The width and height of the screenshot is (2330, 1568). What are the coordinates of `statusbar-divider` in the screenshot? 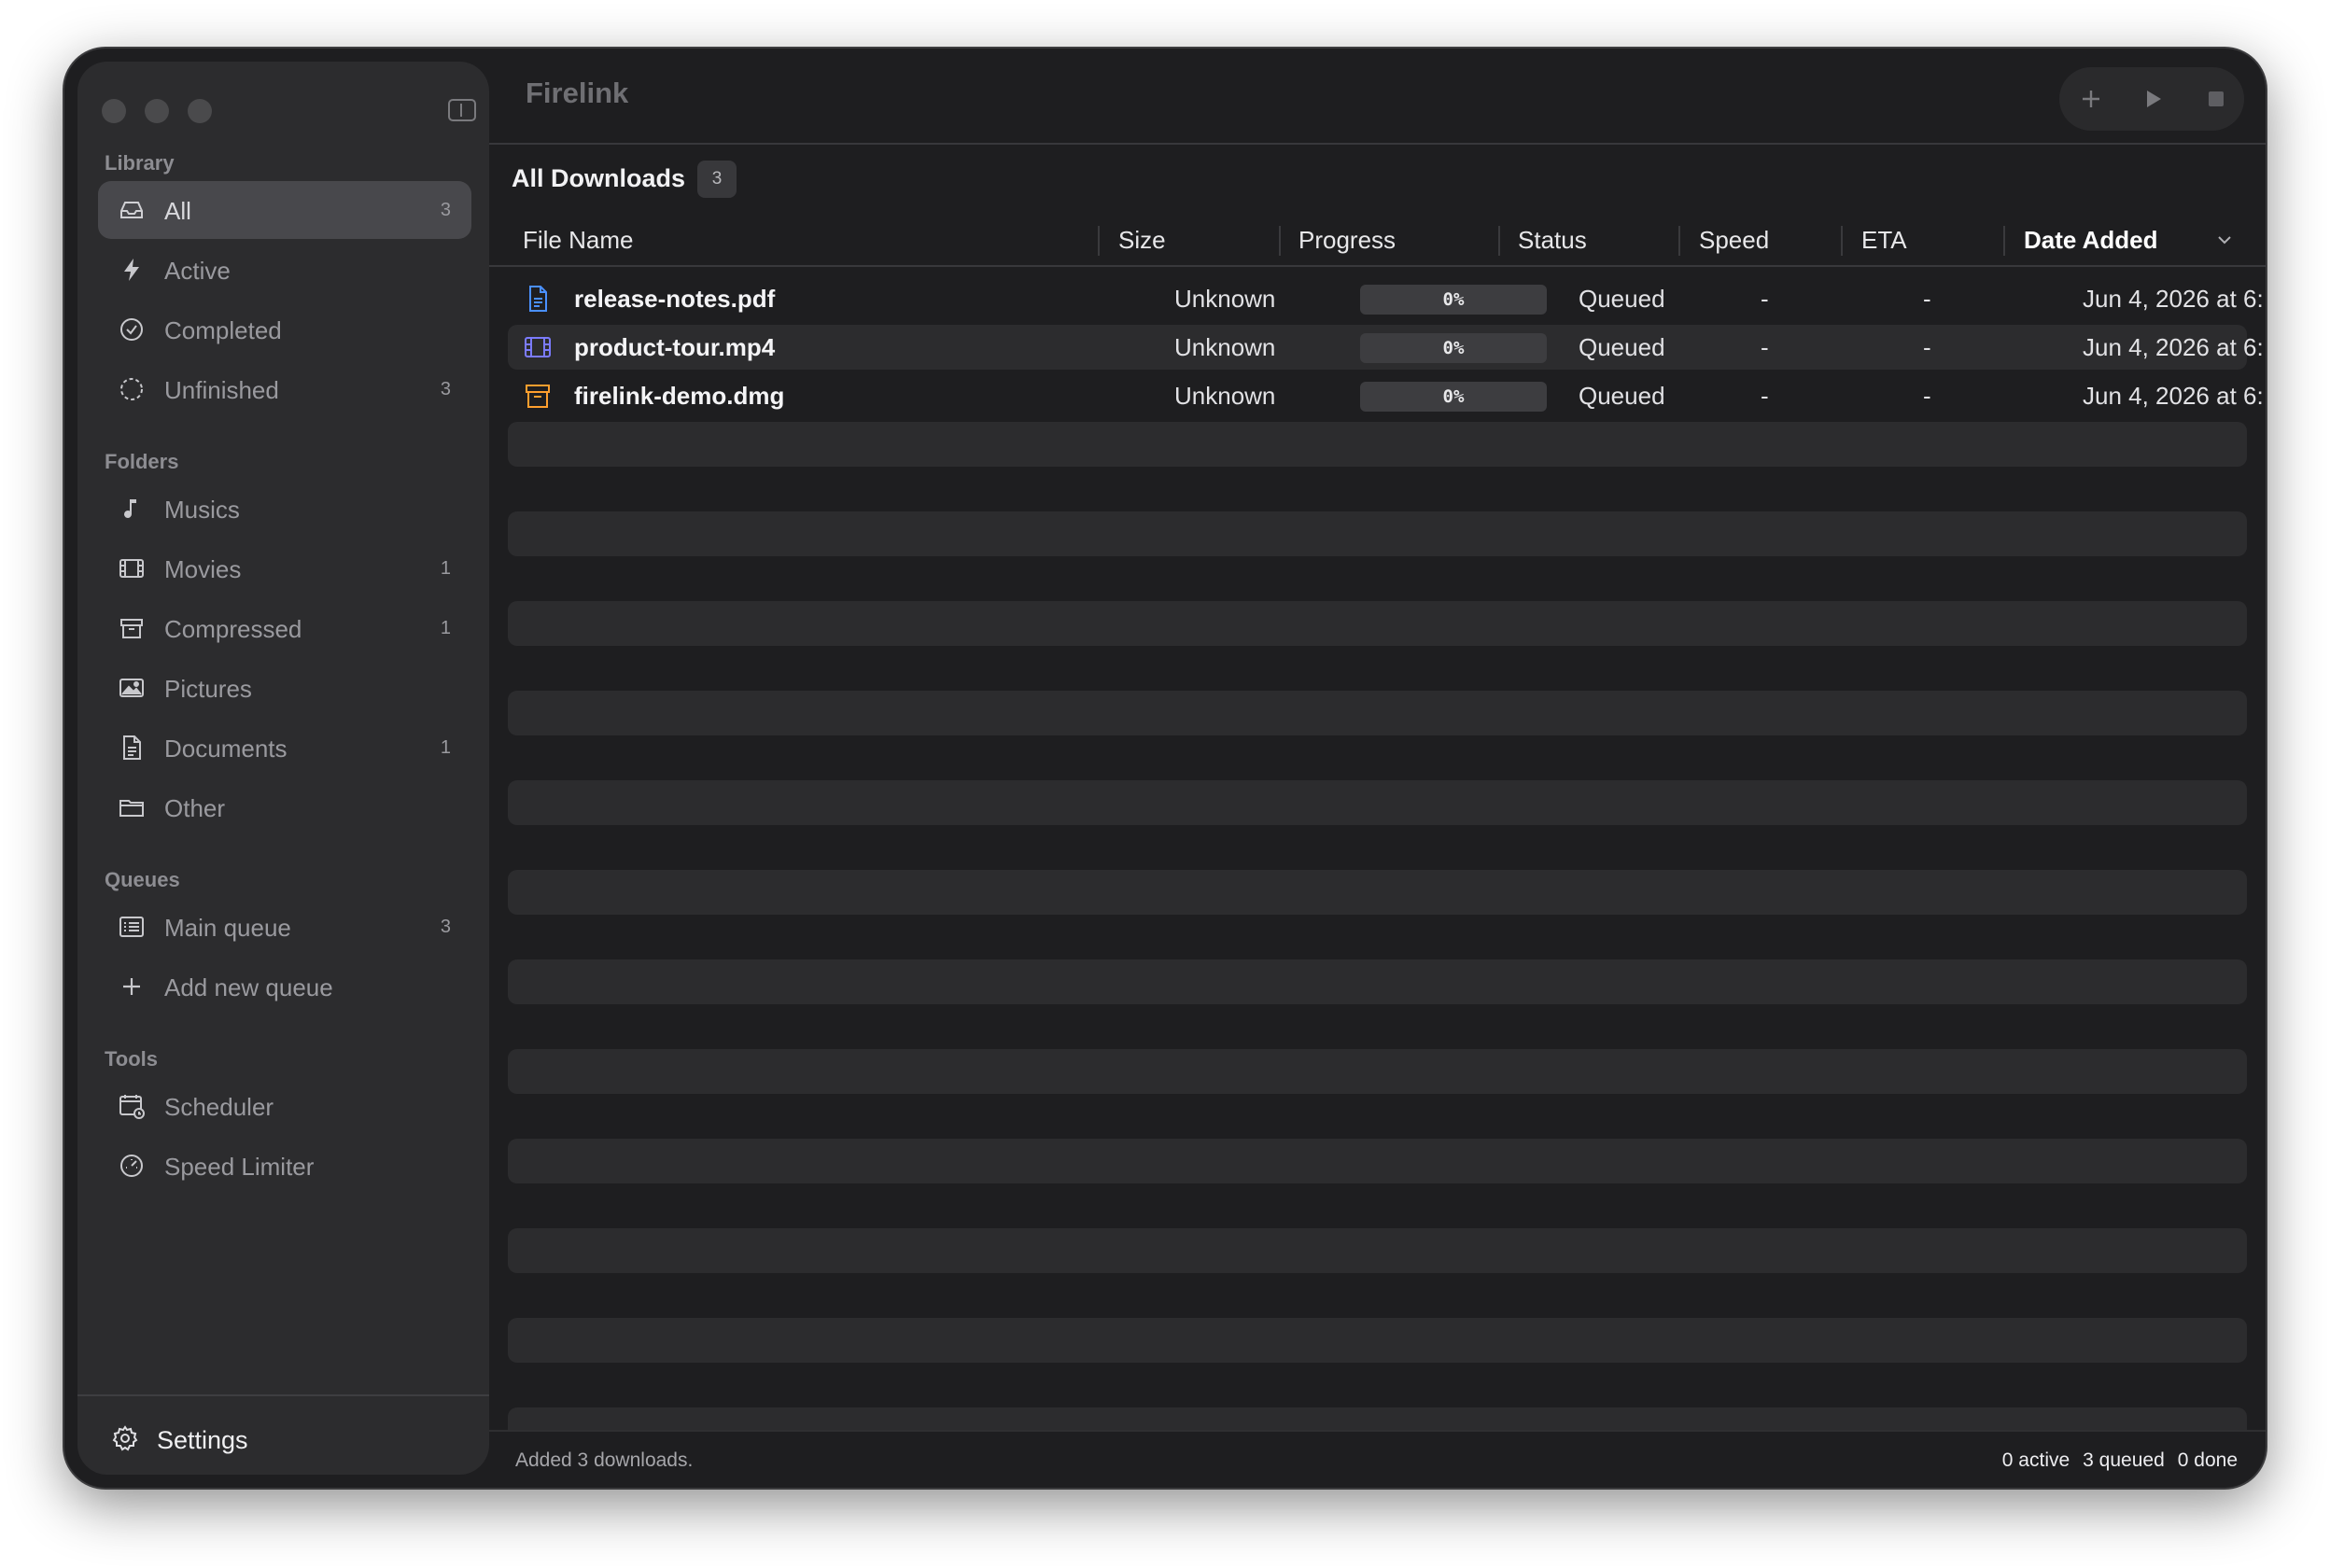 It's located at (1377, 1431).